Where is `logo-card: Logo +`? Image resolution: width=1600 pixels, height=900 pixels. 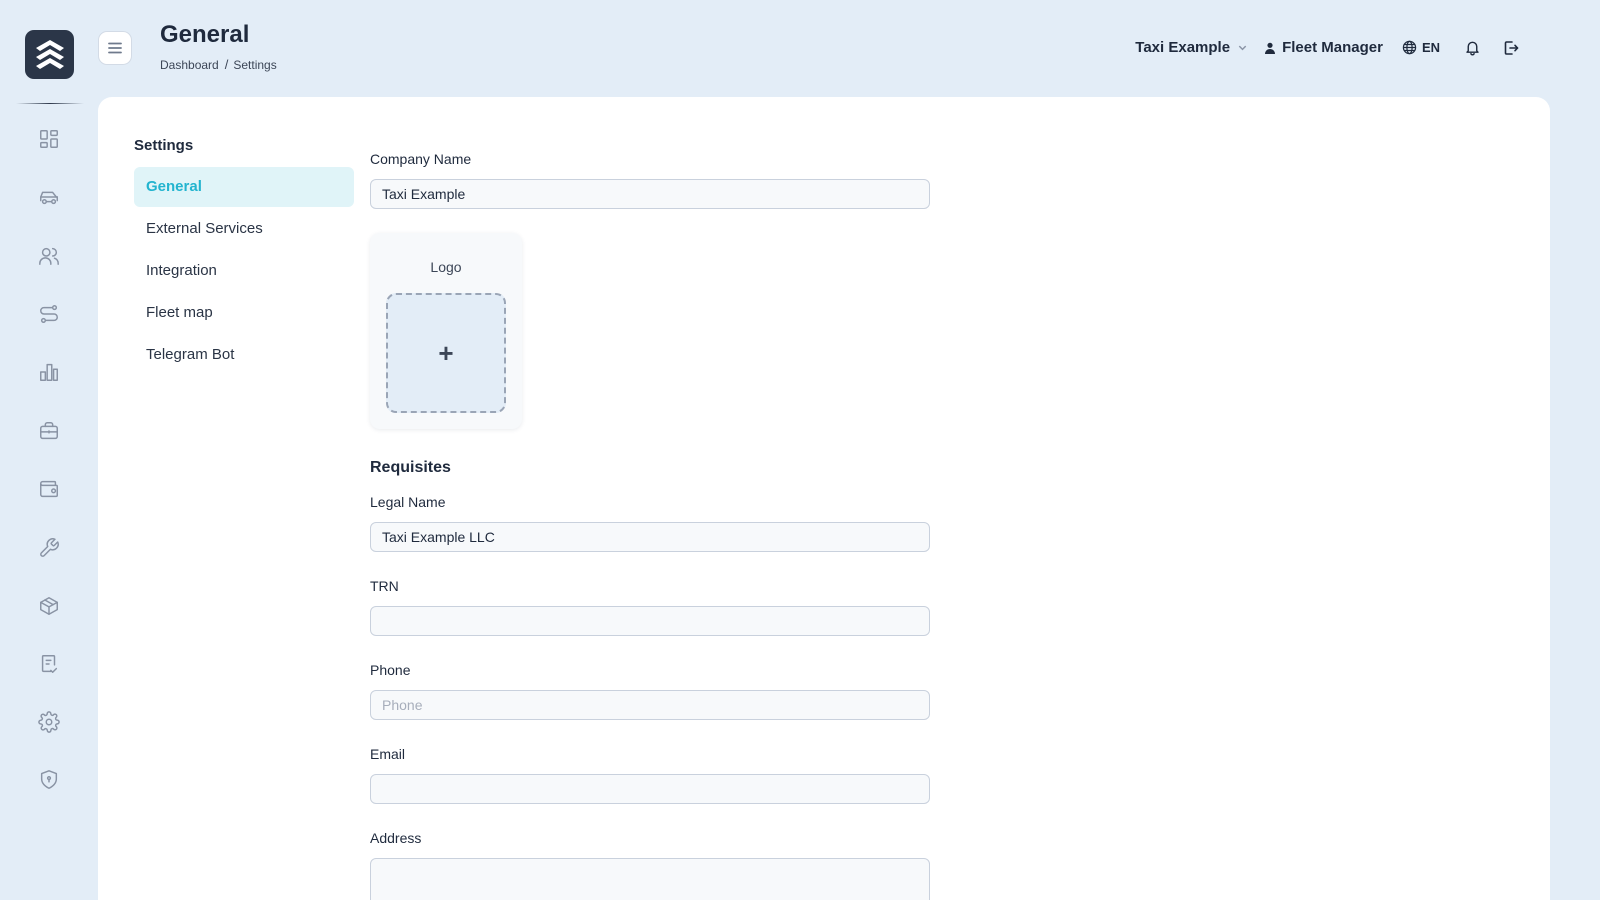 logo-card: Logo + is located at coordinates (446, 331).